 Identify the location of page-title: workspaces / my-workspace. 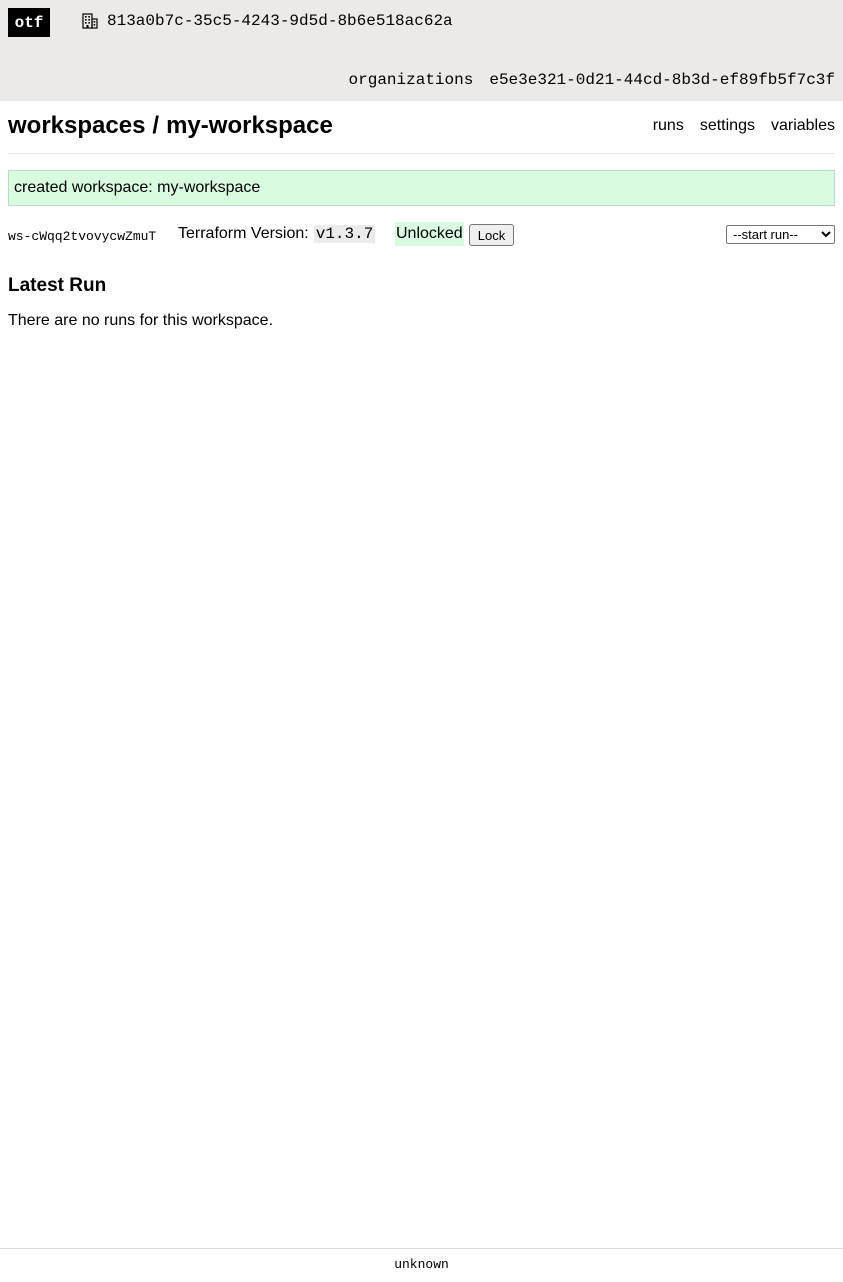
(170, 126).